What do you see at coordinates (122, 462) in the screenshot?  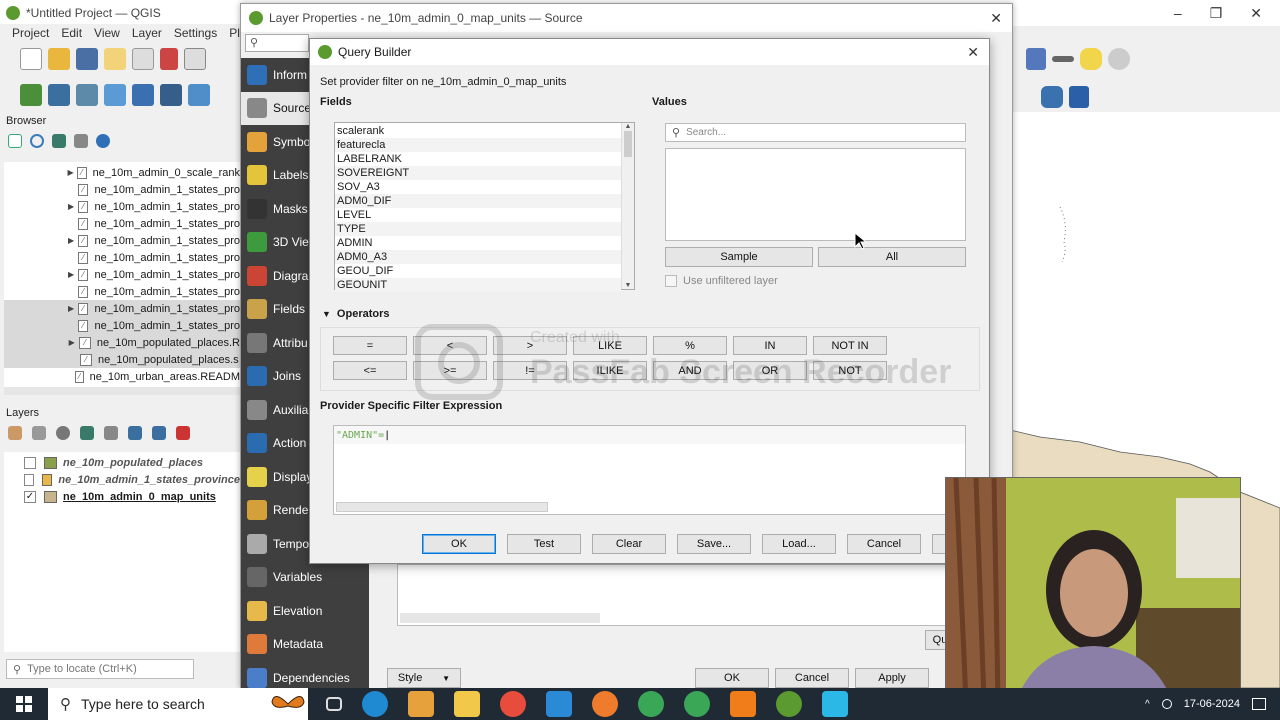 I see `layer-item: ne_10m_populated_places` at bounding box center [122, 462].